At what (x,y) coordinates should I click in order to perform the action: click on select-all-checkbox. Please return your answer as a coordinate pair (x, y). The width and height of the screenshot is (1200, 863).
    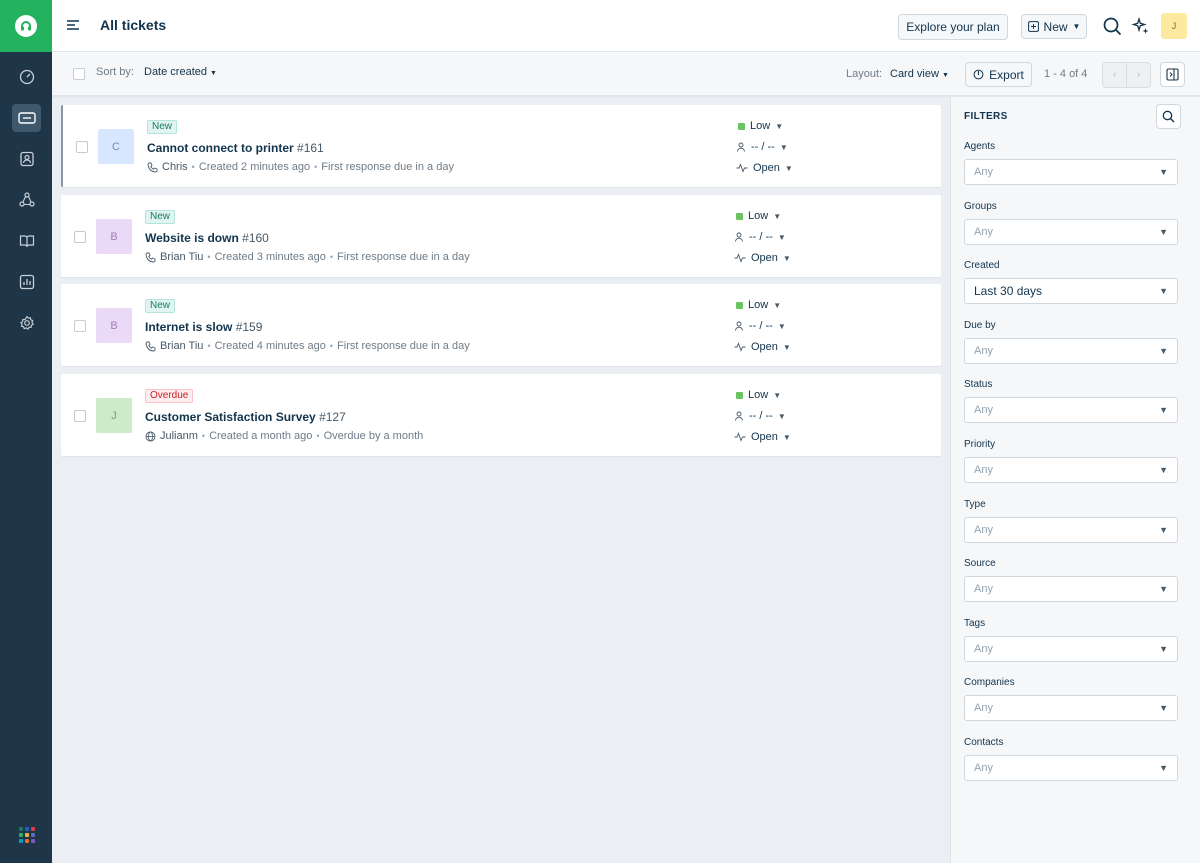
    Looking at the image, I should click on (79, 74).